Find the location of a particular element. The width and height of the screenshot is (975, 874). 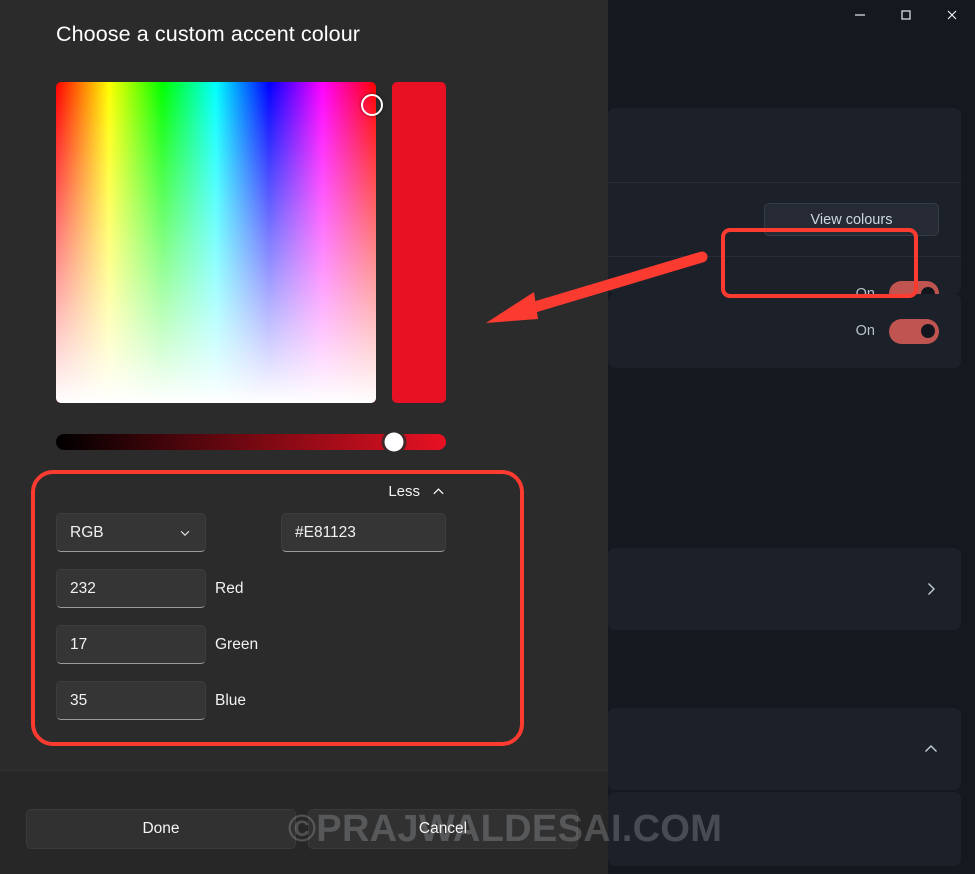

settings-card-sub-item is located at coordinates (784, 829).